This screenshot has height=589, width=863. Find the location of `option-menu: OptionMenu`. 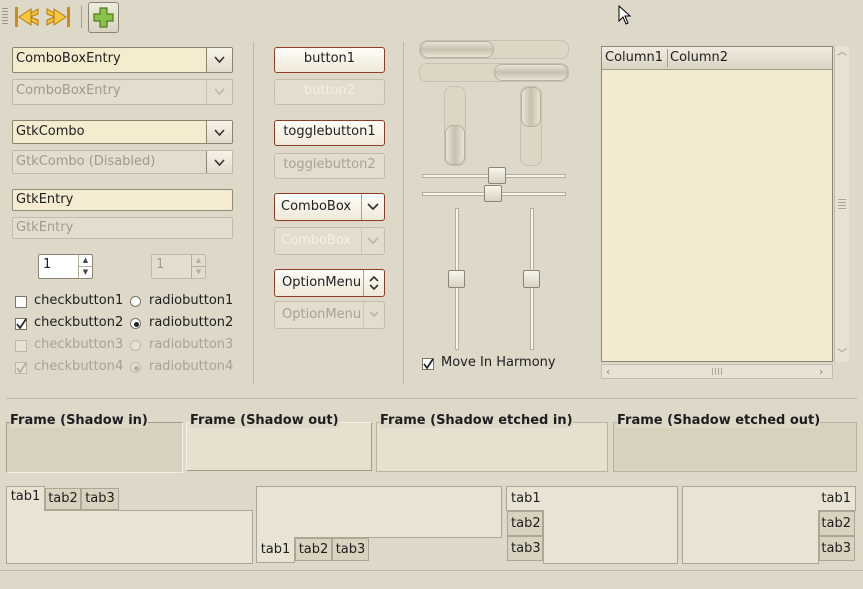

option-menu: OptionMenu is located at coordinates (329, 283).